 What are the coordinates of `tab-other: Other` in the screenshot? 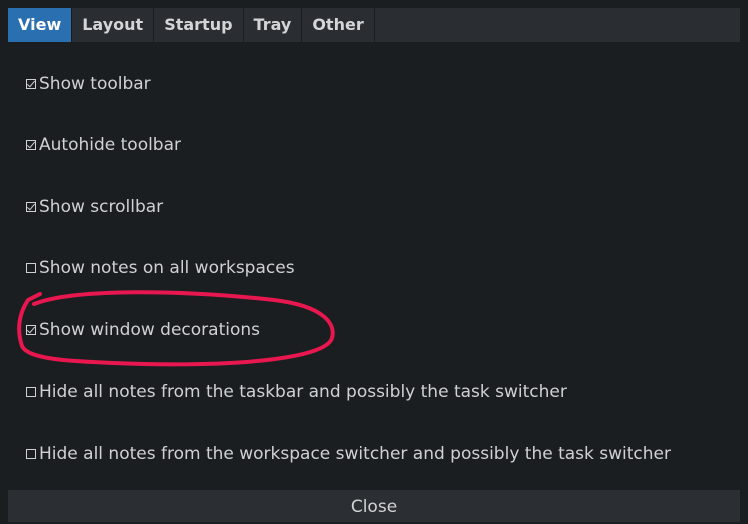 It's located at (338, 25).